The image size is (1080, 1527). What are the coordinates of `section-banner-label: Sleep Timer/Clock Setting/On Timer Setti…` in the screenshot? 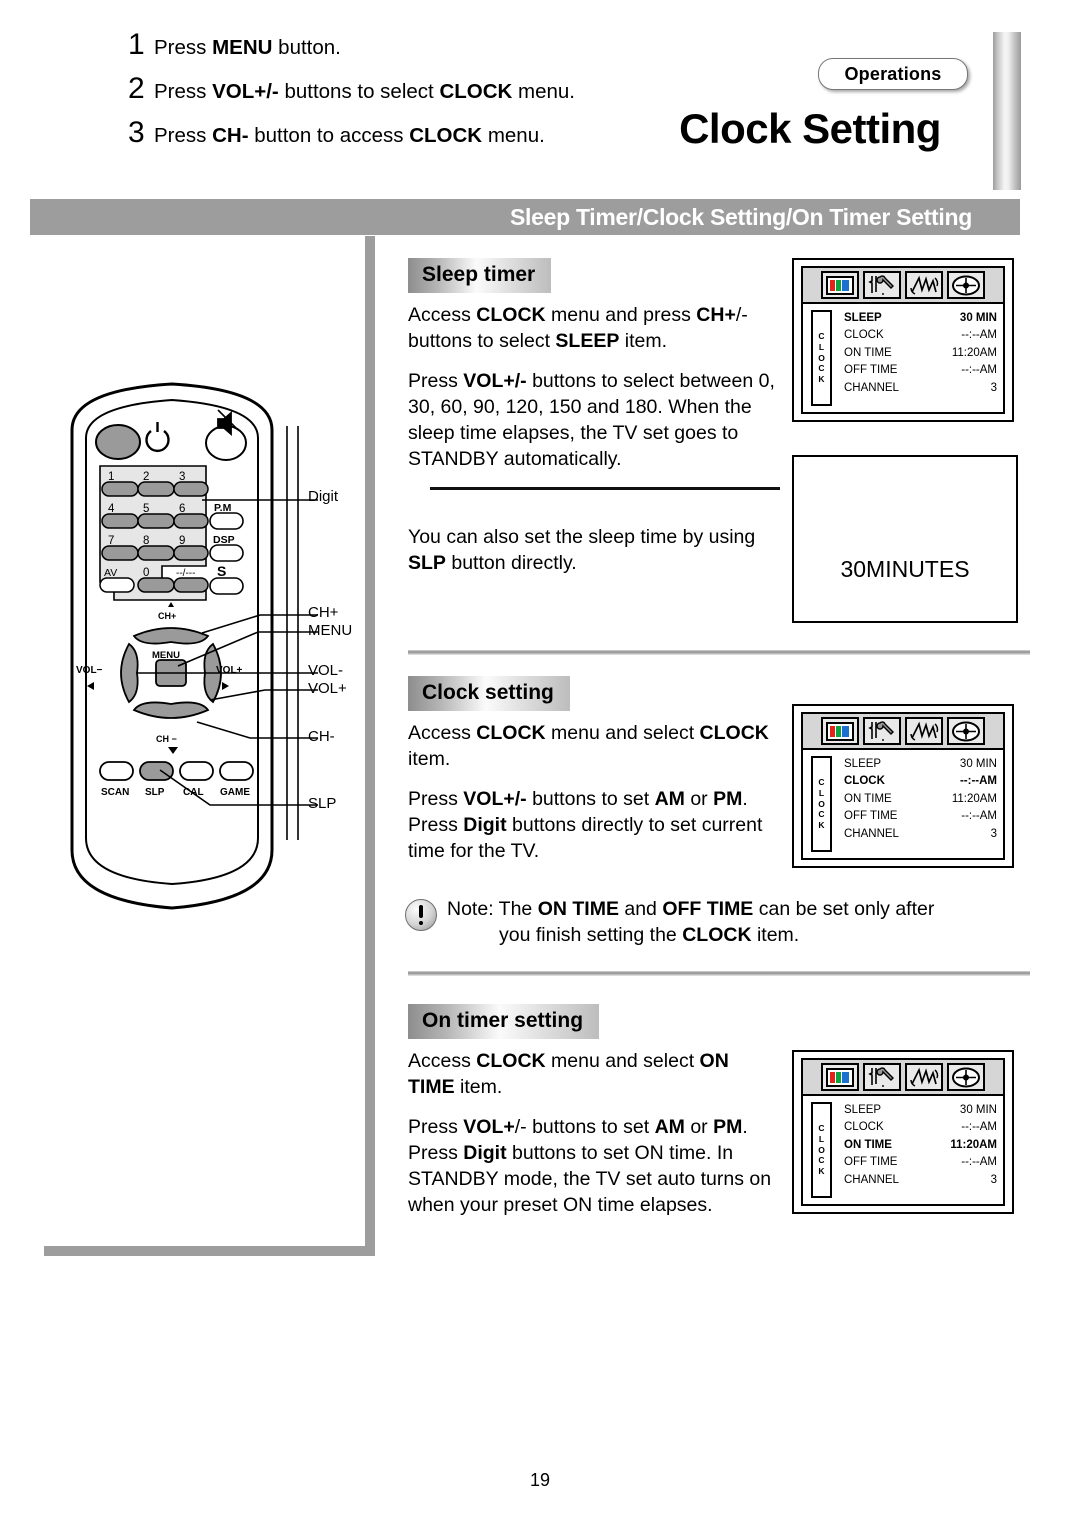 It's located at (741, 216).